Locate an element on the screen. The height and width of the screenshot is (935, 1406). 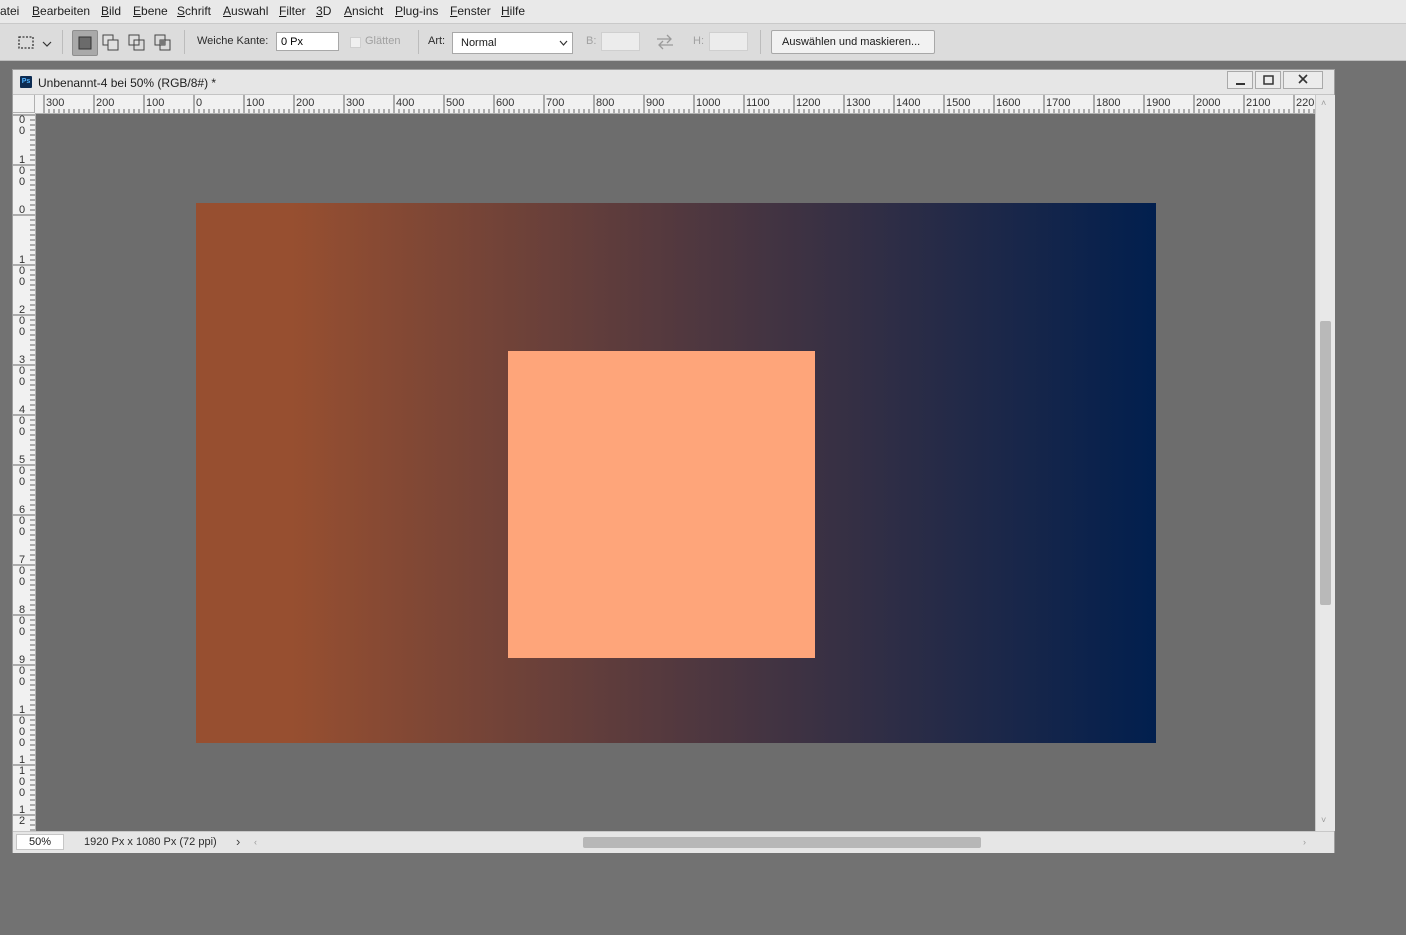
maximize-button is located at coordinates (1268, 80).